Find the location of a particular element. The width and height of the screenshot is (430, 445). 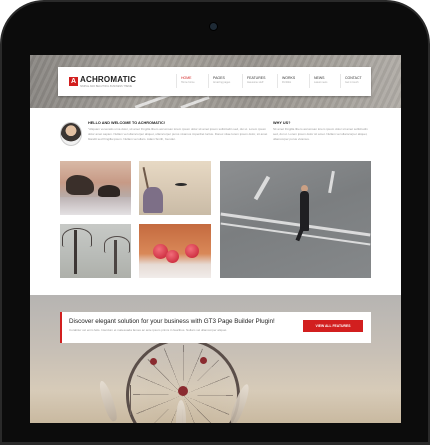

gallery-image-beach-rocks is located at coordinates (95, 188).